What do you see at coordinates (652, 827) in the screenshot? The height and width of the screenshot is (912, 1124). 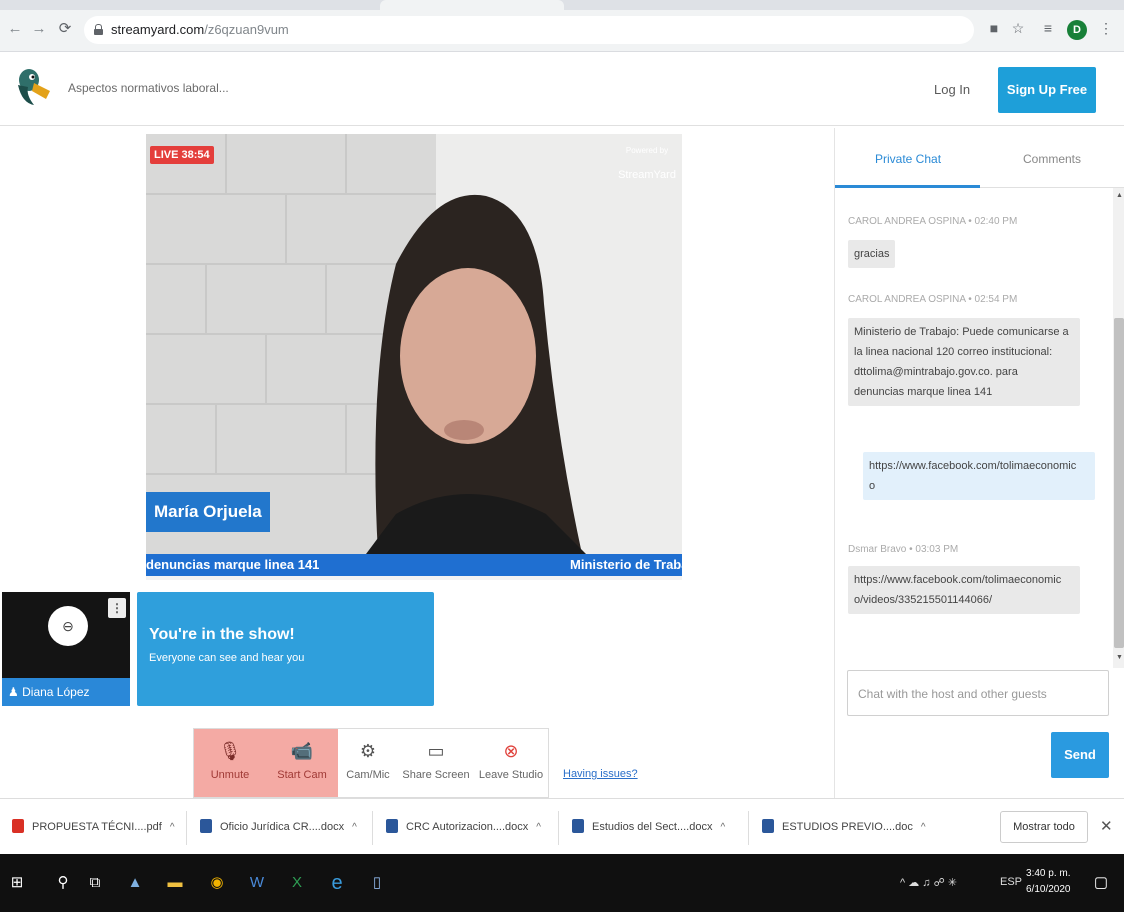 I see `download-name: Estudios del Sect....docx` at bounding box center [652, 827].